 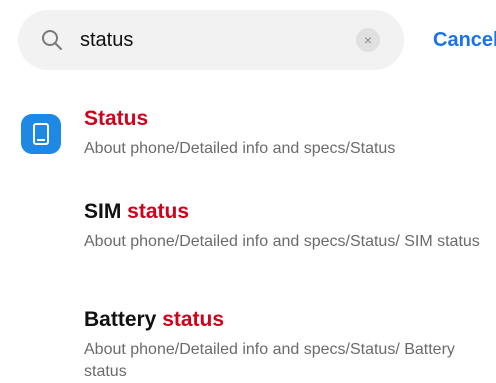 What do you see at coordinates (41, 134) in the screenshot?
I see `phone-status-icon` at bounding box center [41, 134].